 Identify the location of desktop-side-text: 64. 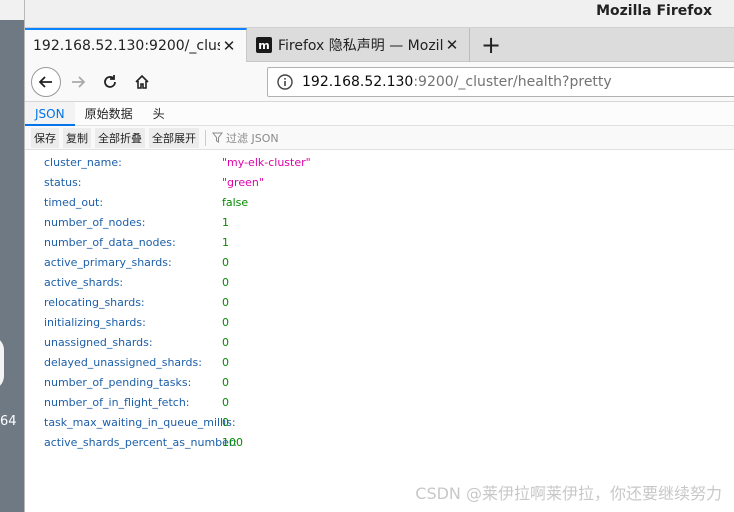
(8, 421).